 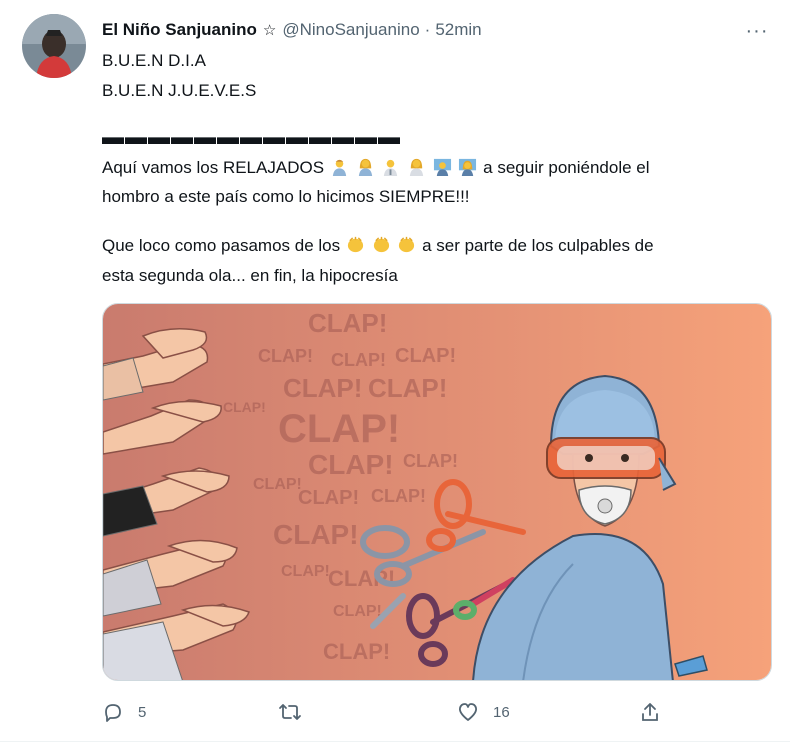 What do you see at coordinates (54, 46) in the screenshot?
I see `avatar` at bounding box center [54, 46].